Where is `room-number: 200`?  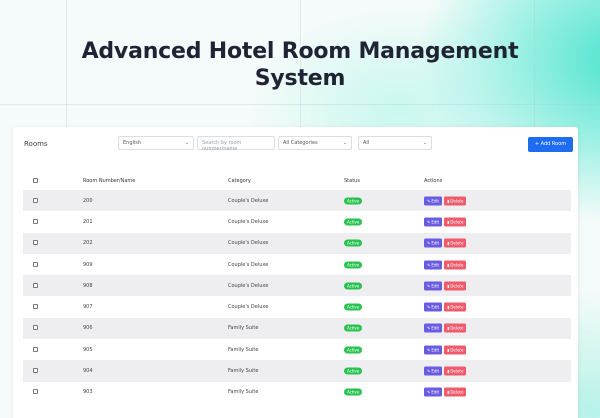 room-number: 200 is located at coordinates (88, 200).